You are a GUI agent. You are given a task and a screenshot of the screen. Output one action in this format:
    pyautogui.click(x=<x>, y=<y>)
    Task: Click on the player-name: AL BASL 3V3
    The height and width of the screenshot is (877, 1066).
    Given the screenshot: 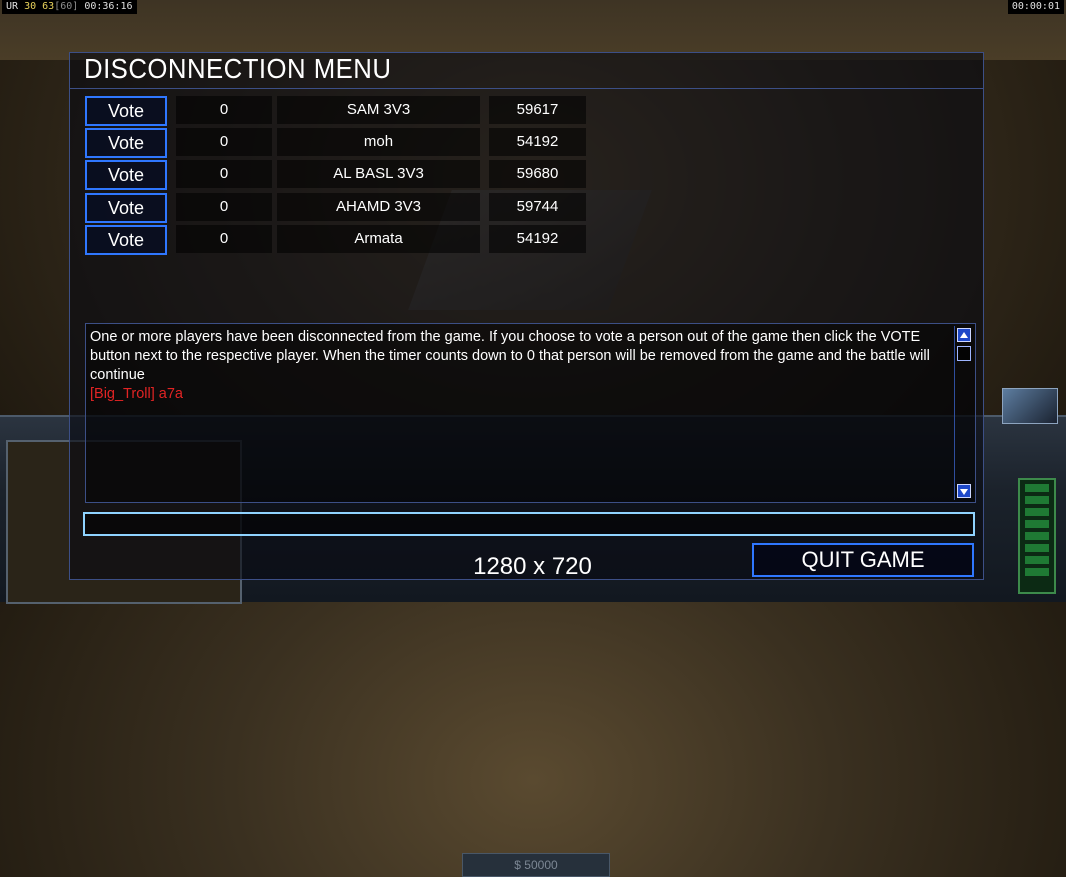 What is the action you would take?
    pyautogui.click(x=378, y=174)
    